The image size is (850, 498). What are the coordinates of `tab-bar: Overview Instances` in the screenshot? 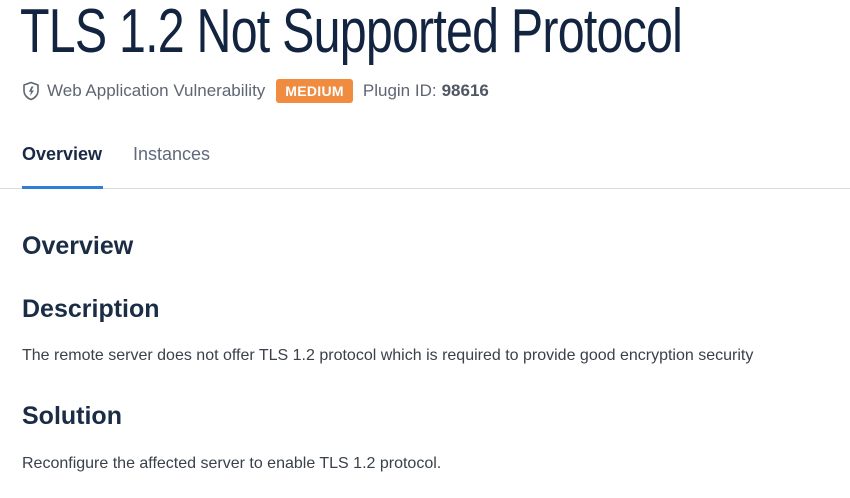 It's located at (425, 159).